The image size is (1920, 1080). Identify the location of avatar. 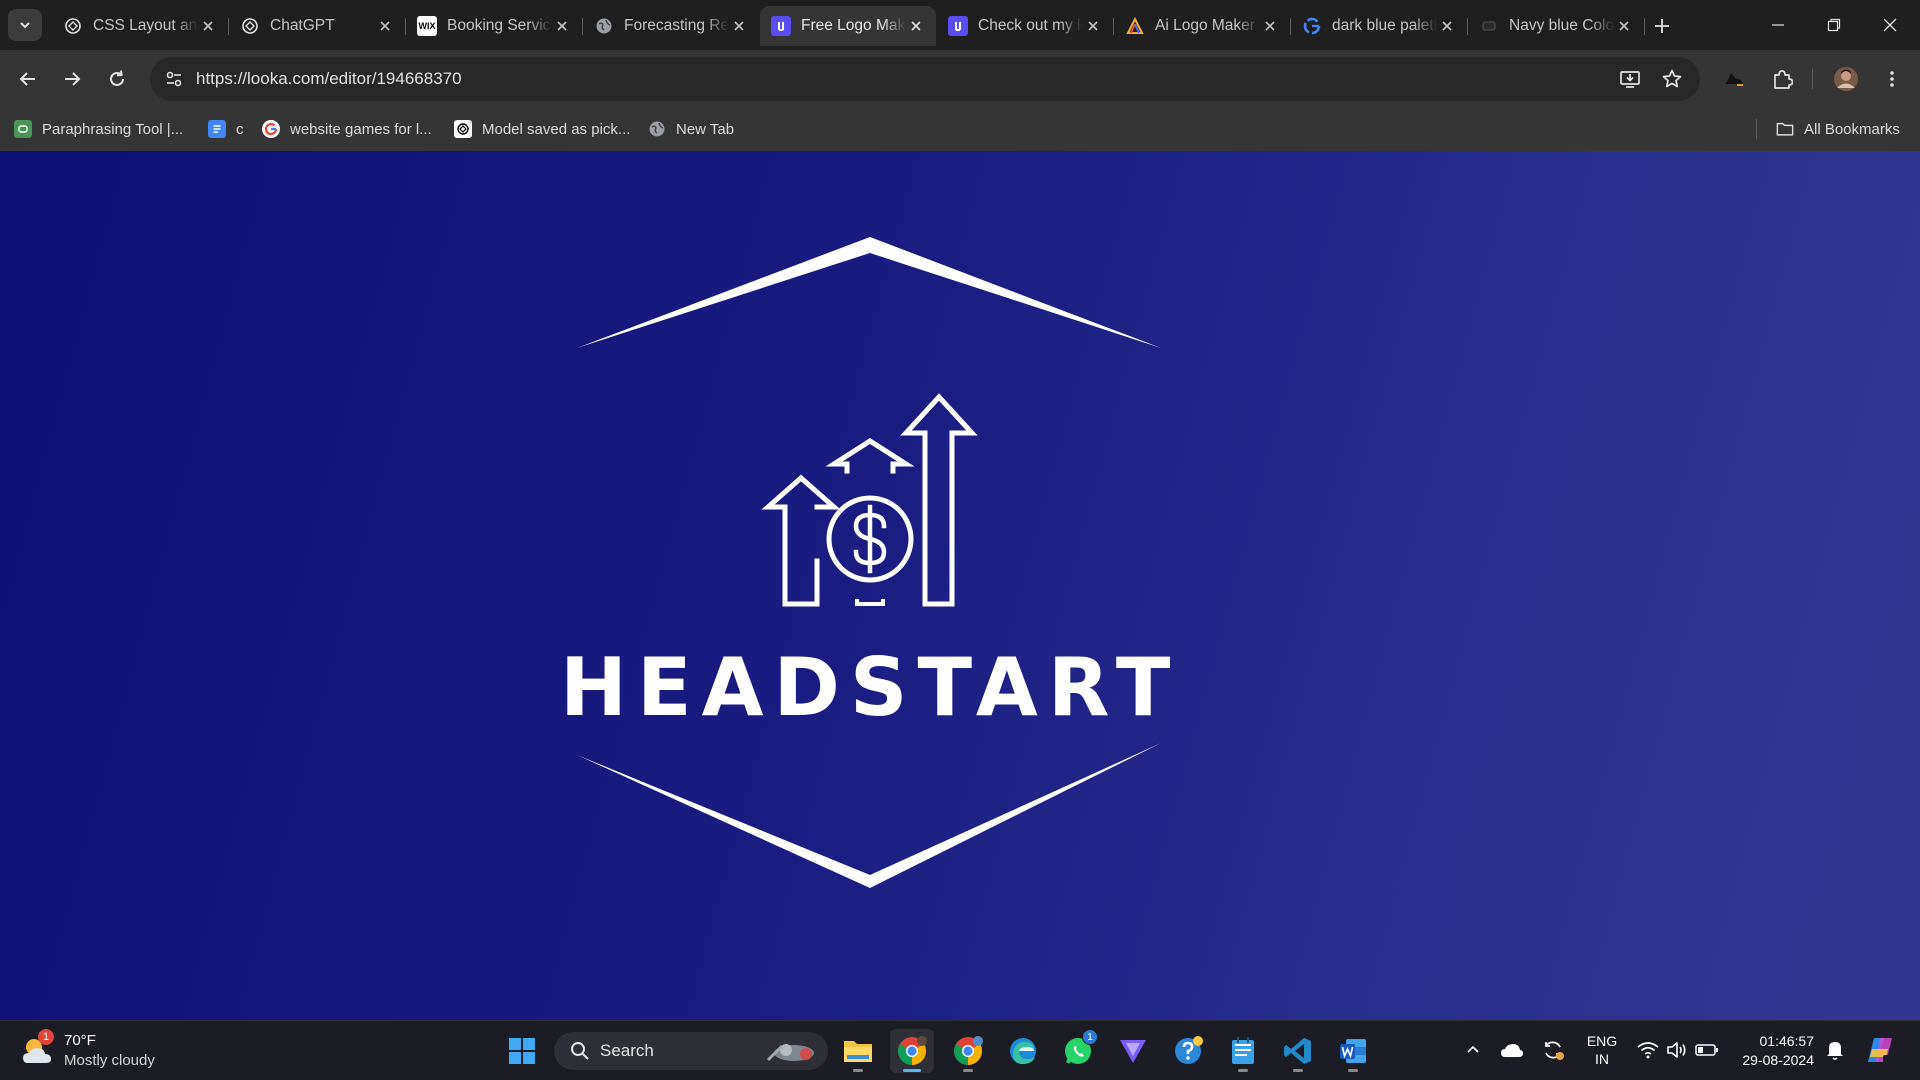
(1846, 79).